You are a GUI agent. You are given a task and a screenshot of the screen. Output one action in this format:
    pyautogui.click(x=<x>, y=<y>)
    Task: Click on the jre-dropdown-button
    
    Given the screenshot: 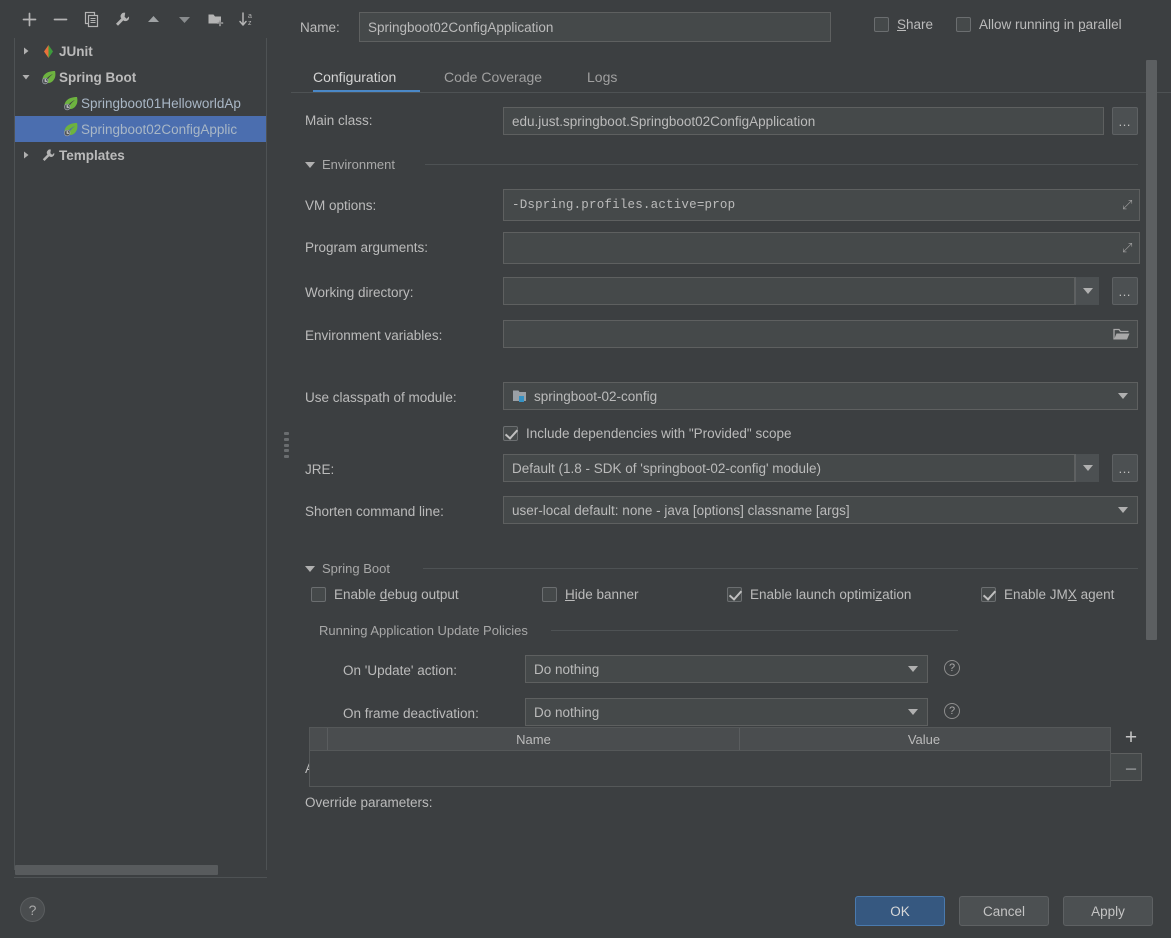 What is the action you would take?
    pyautogui.click(x=1087, y=468)
    